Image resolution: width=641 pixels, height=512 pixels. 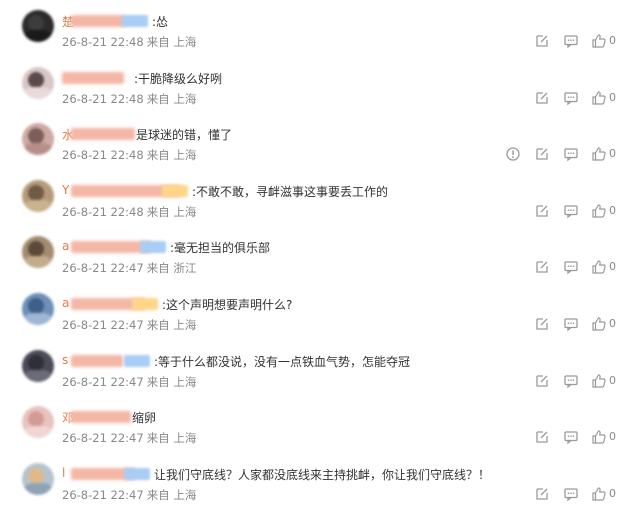 I want to click on comment-text: 缩卵, so click(x=144, y=417).